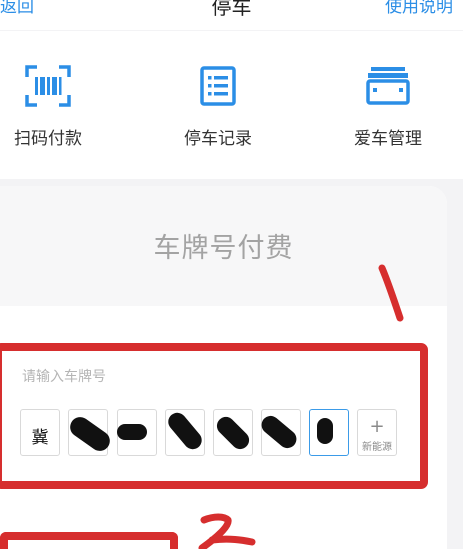  I want to click on record-list-icon, so click(218, 86).